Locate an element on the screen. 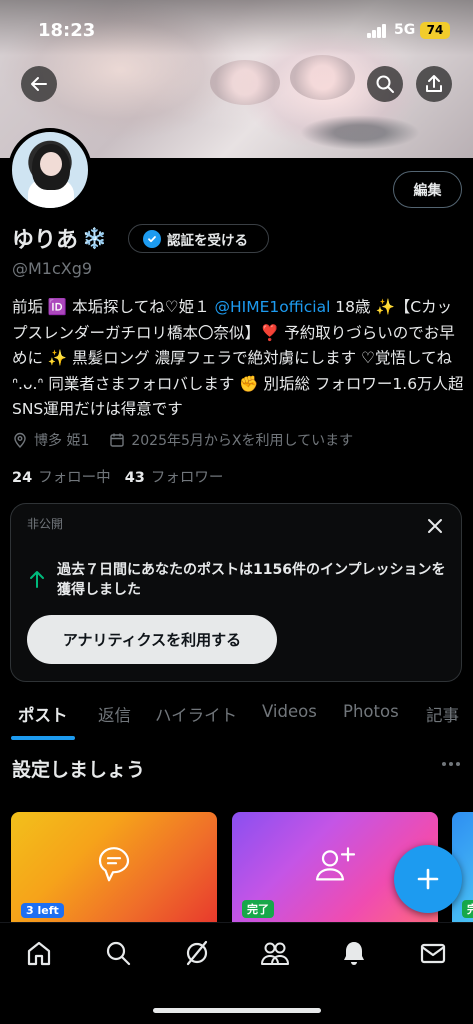  verify-label: 認証を受ける is located at coordinates (207, 240).